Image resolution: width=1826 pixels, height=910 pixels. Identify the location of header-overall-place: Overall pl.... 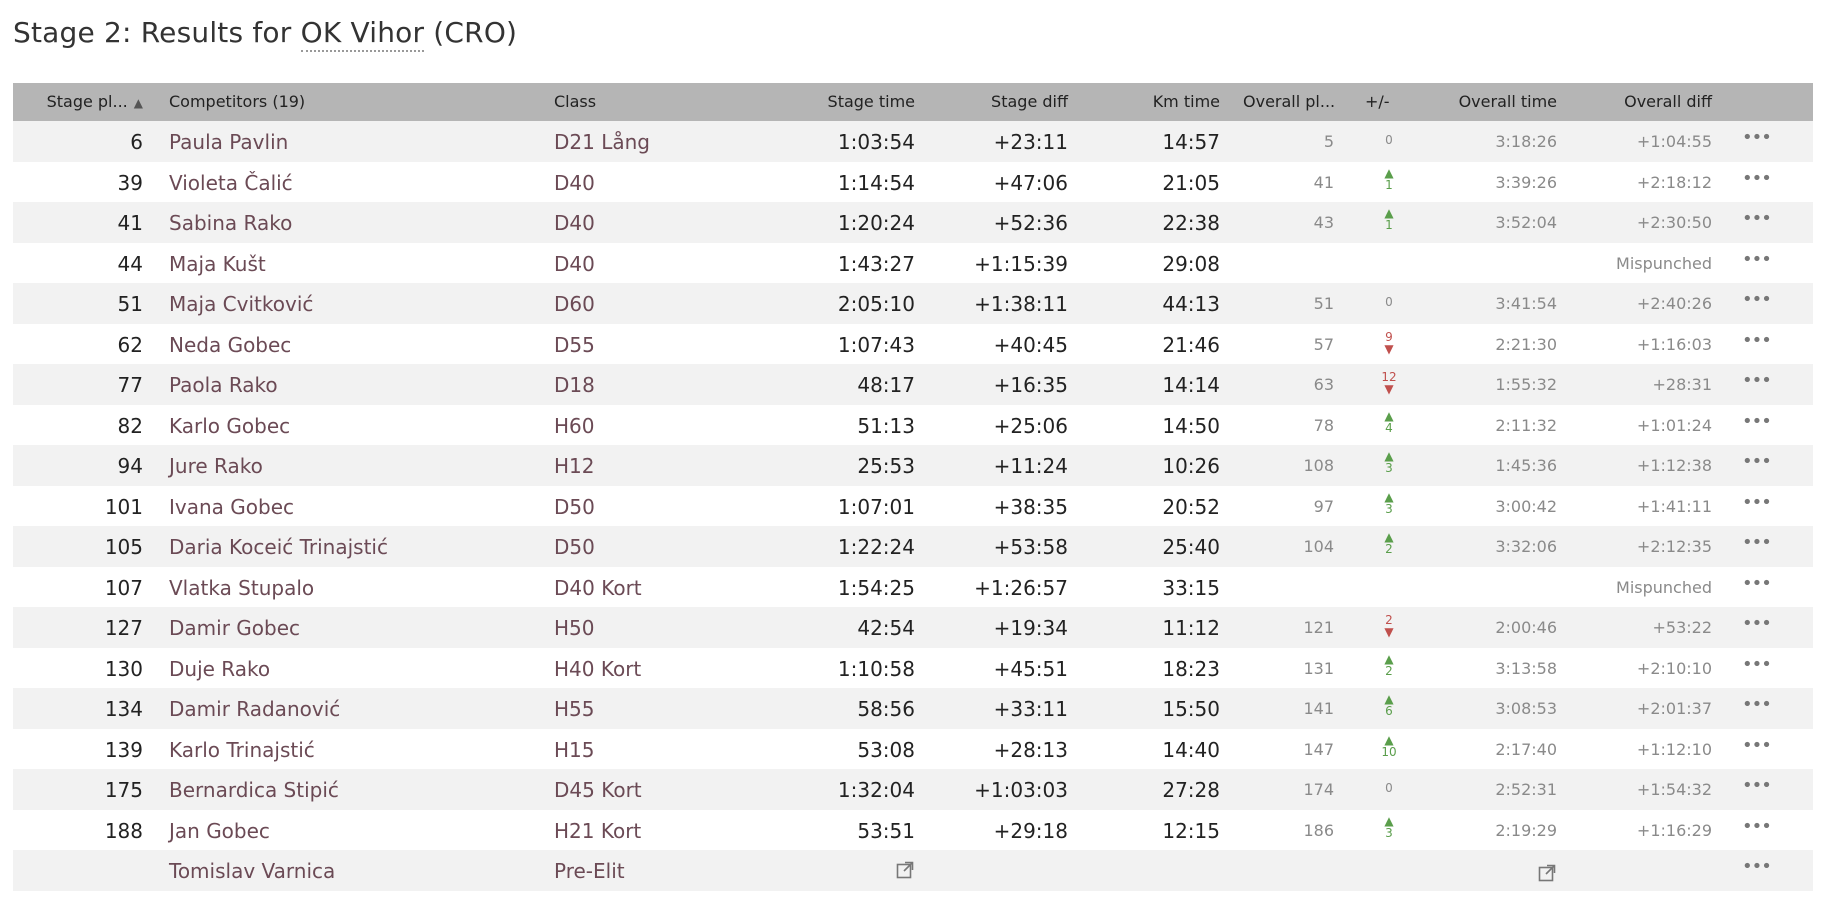
(1289, 102).